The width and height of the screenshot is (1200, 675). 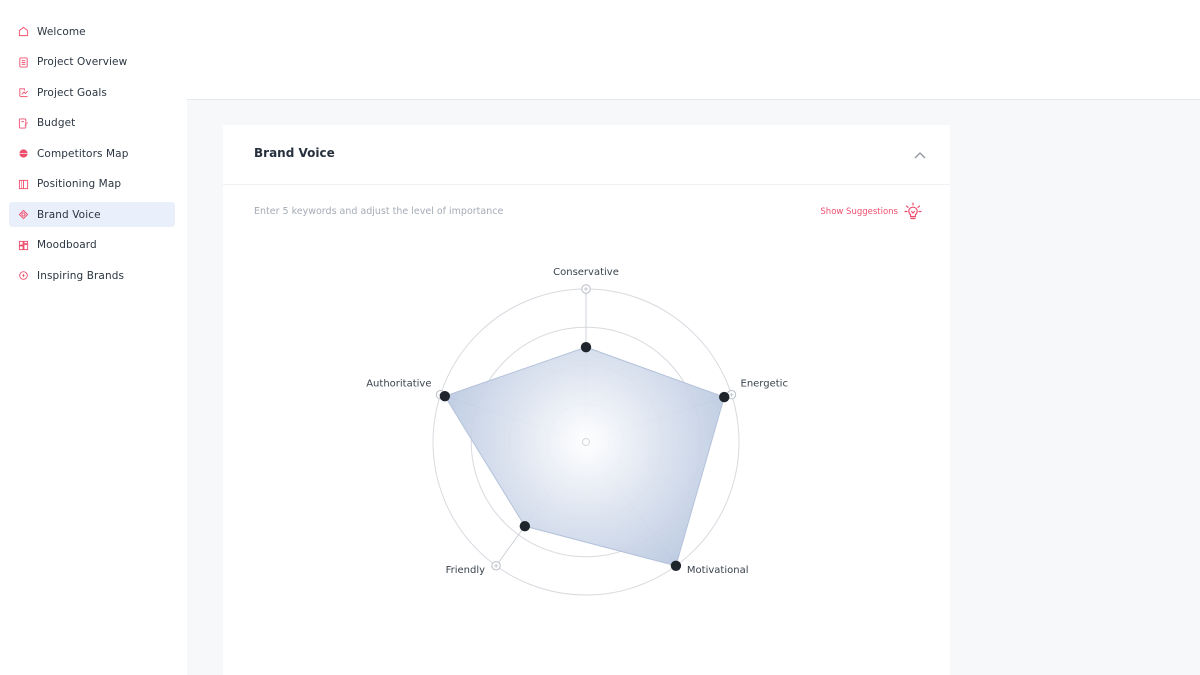 What do you see at coordinates (23, 154) in the screenshot?
I see `competitors-icon` at bounding box center [23, 154].